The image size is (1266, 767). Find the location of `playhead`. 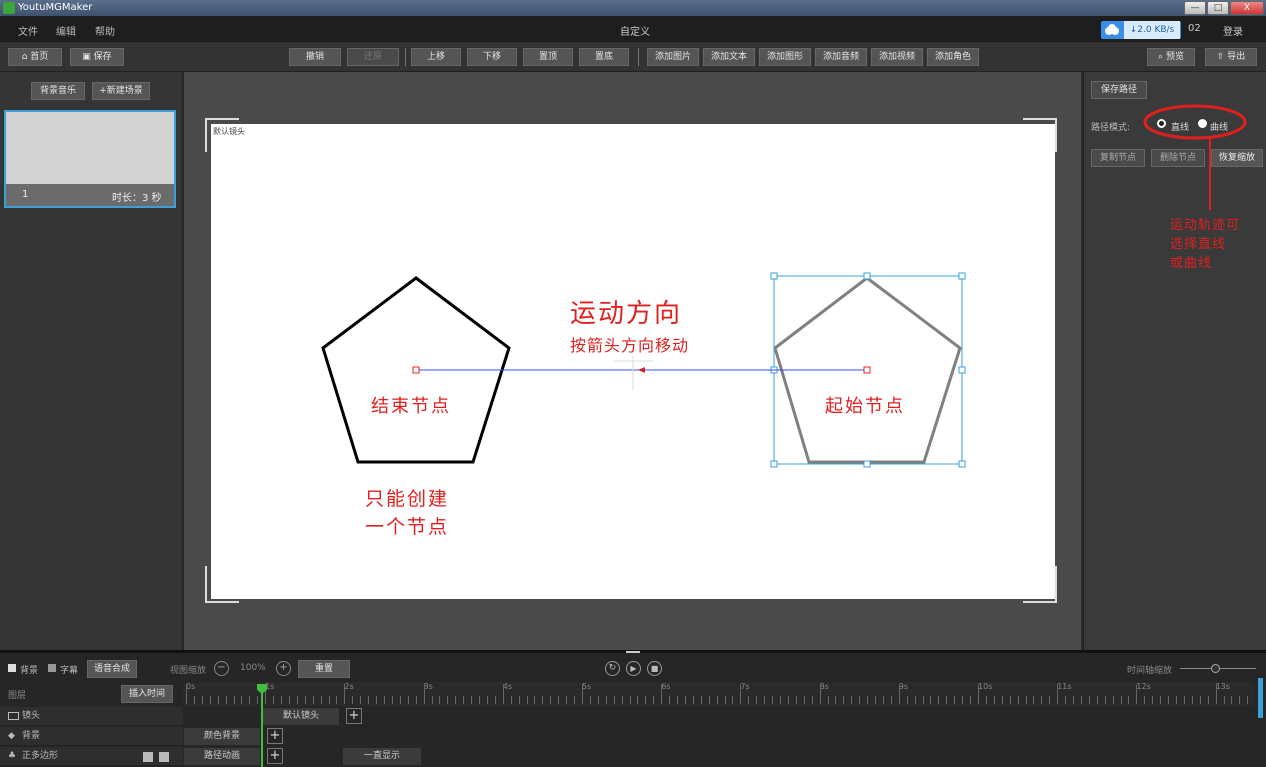

playhead is located at coordinates (262, 725).